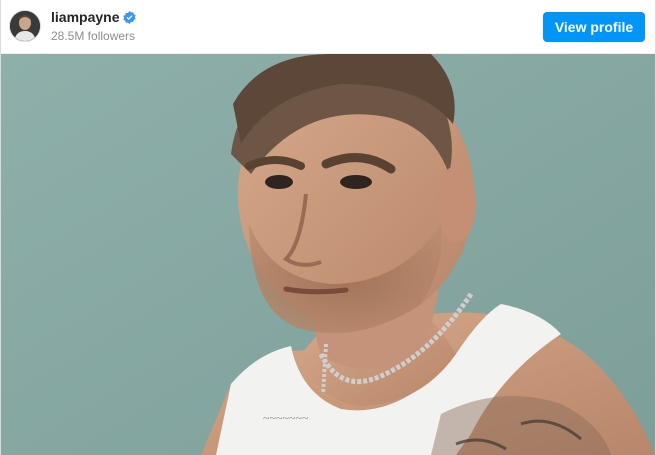 The height and width of the screenshot is (455, 656). I want to click on avatar, so click(25, 26).